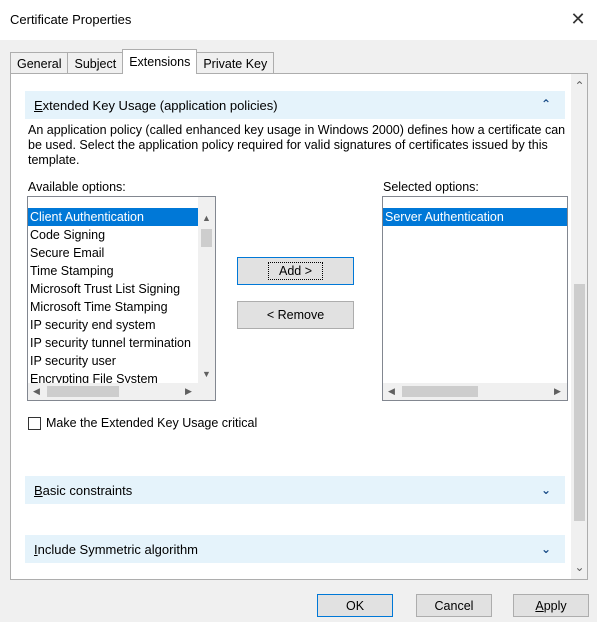  What do you see at coordinates (206, 218) in the screenshot?
I see `scroll-up-icon: ▲` at bounding box center [206, 218].